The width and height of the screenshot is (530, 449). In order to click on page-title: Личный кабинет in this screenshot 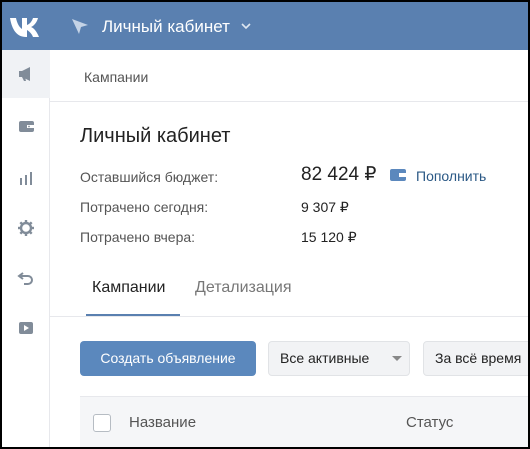, I will do `click(155, 136)`.